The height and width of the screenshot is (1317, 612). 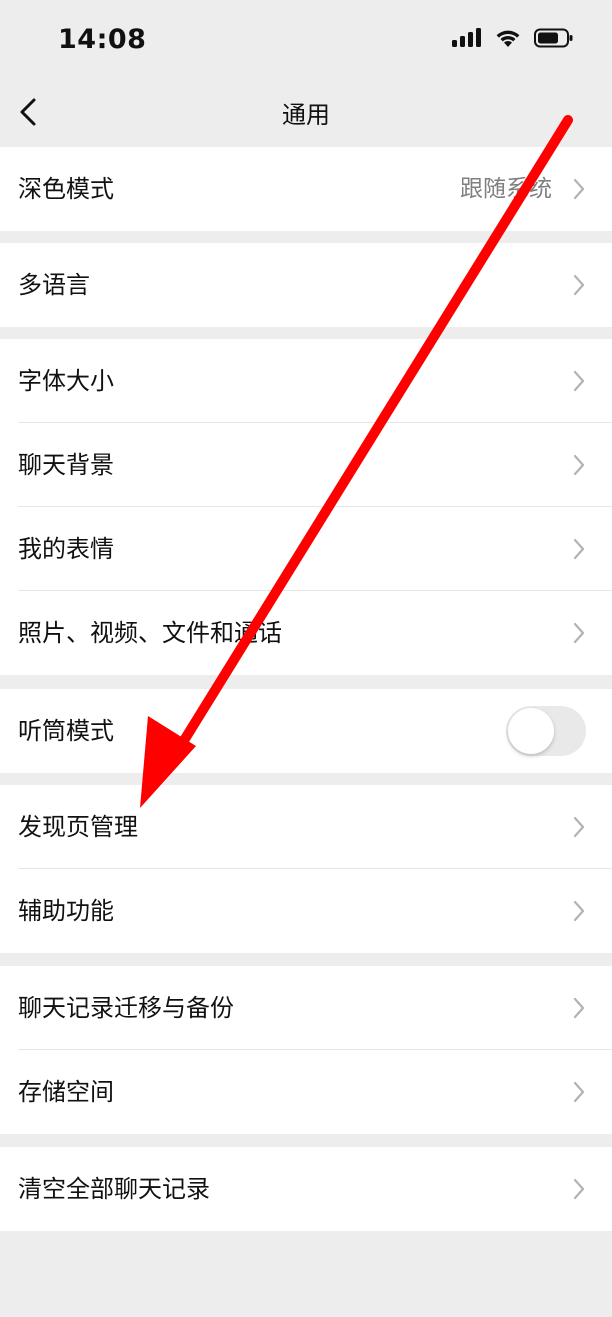 I want to click on settings-group-discover: 发现页管理 辅助功能, so click(x=306, y=869).